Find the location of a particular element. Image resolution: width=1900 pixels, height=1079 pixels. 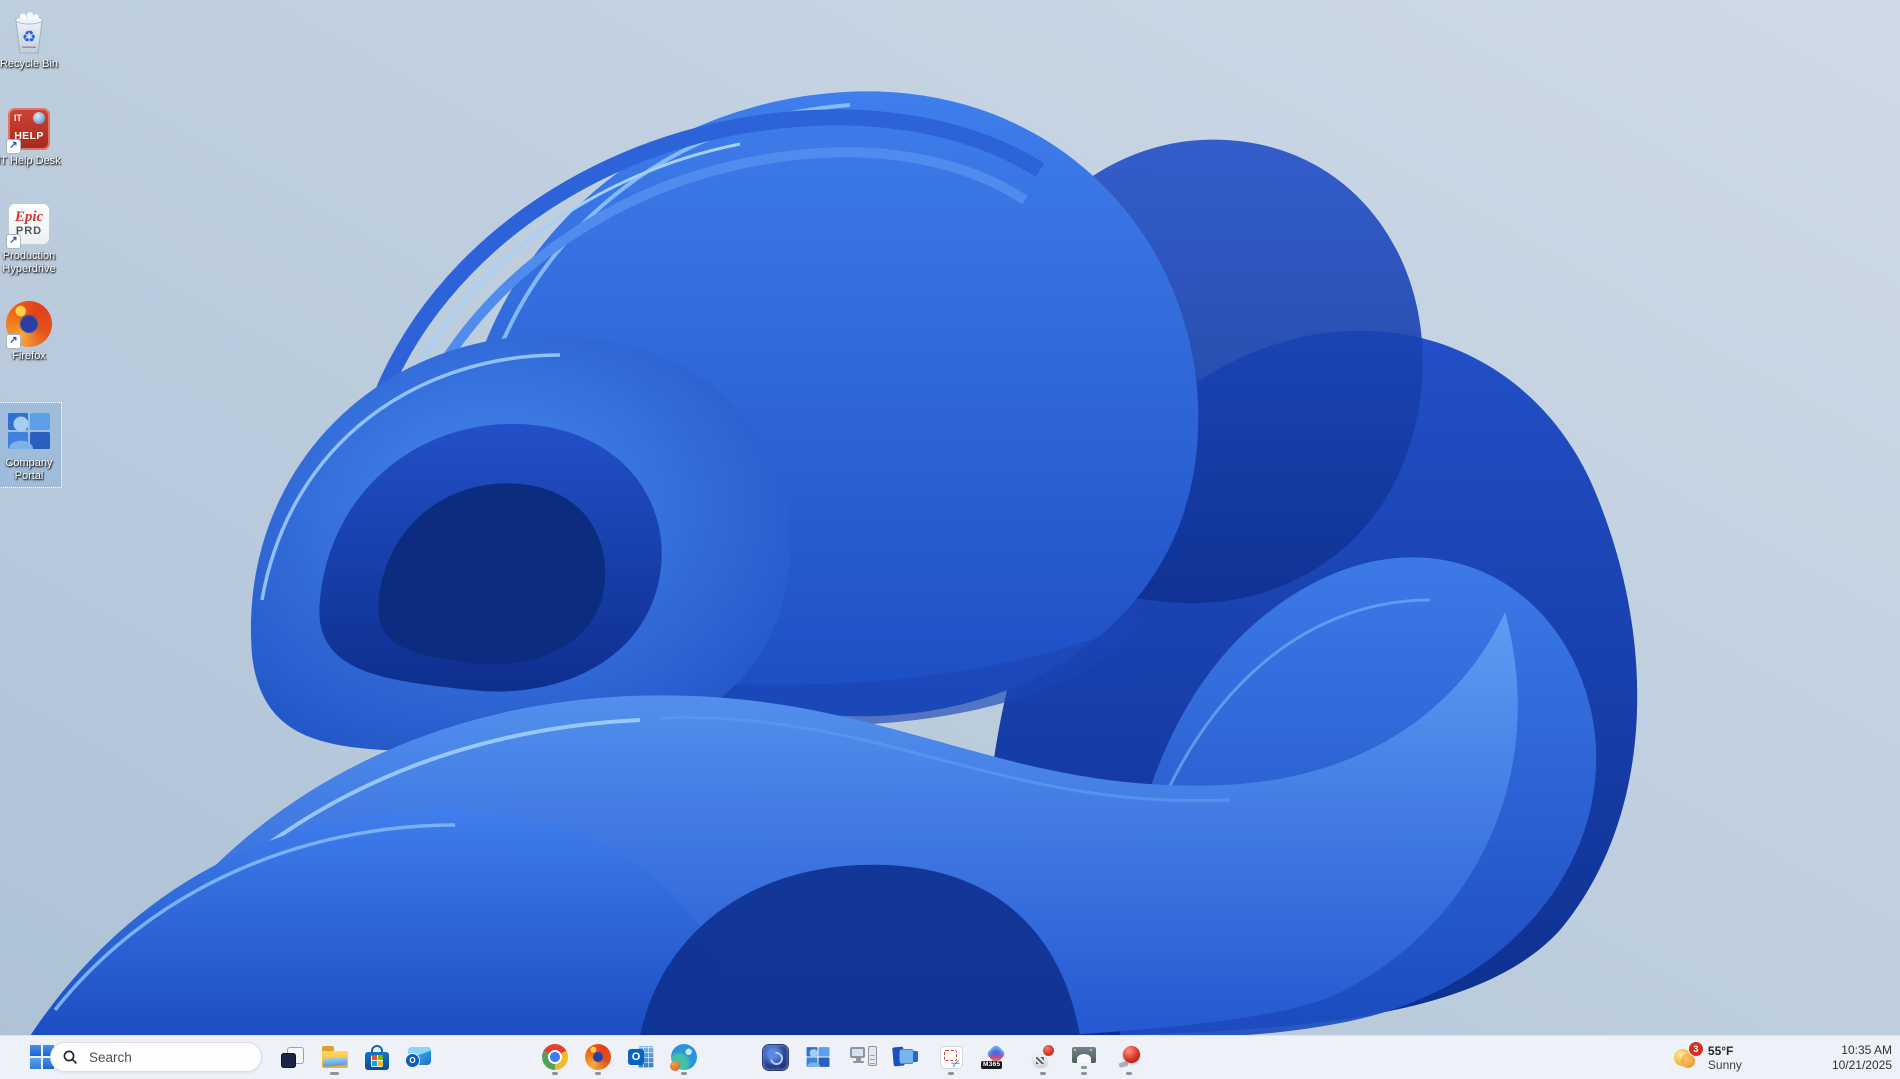

desktop-icon-recycle-bin: ♻ Recycle Bin is located at coordinates (30, 39).